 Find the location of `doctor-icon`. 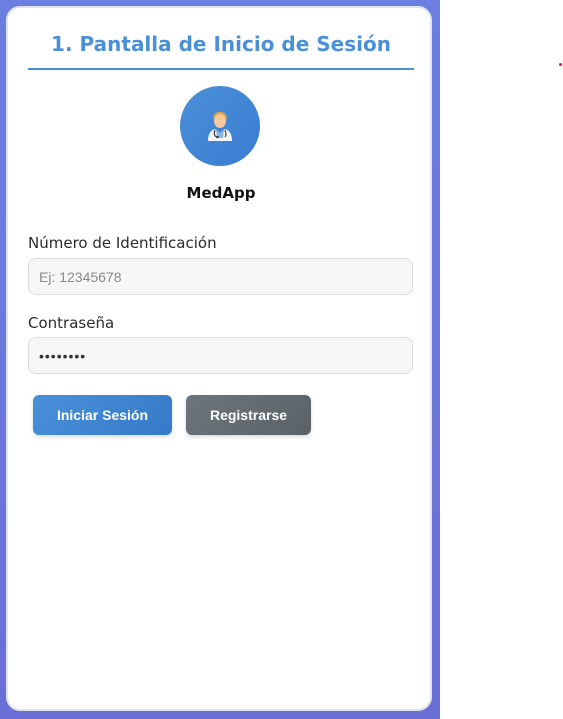

doctor-icon is located at coordinates (220, 126).